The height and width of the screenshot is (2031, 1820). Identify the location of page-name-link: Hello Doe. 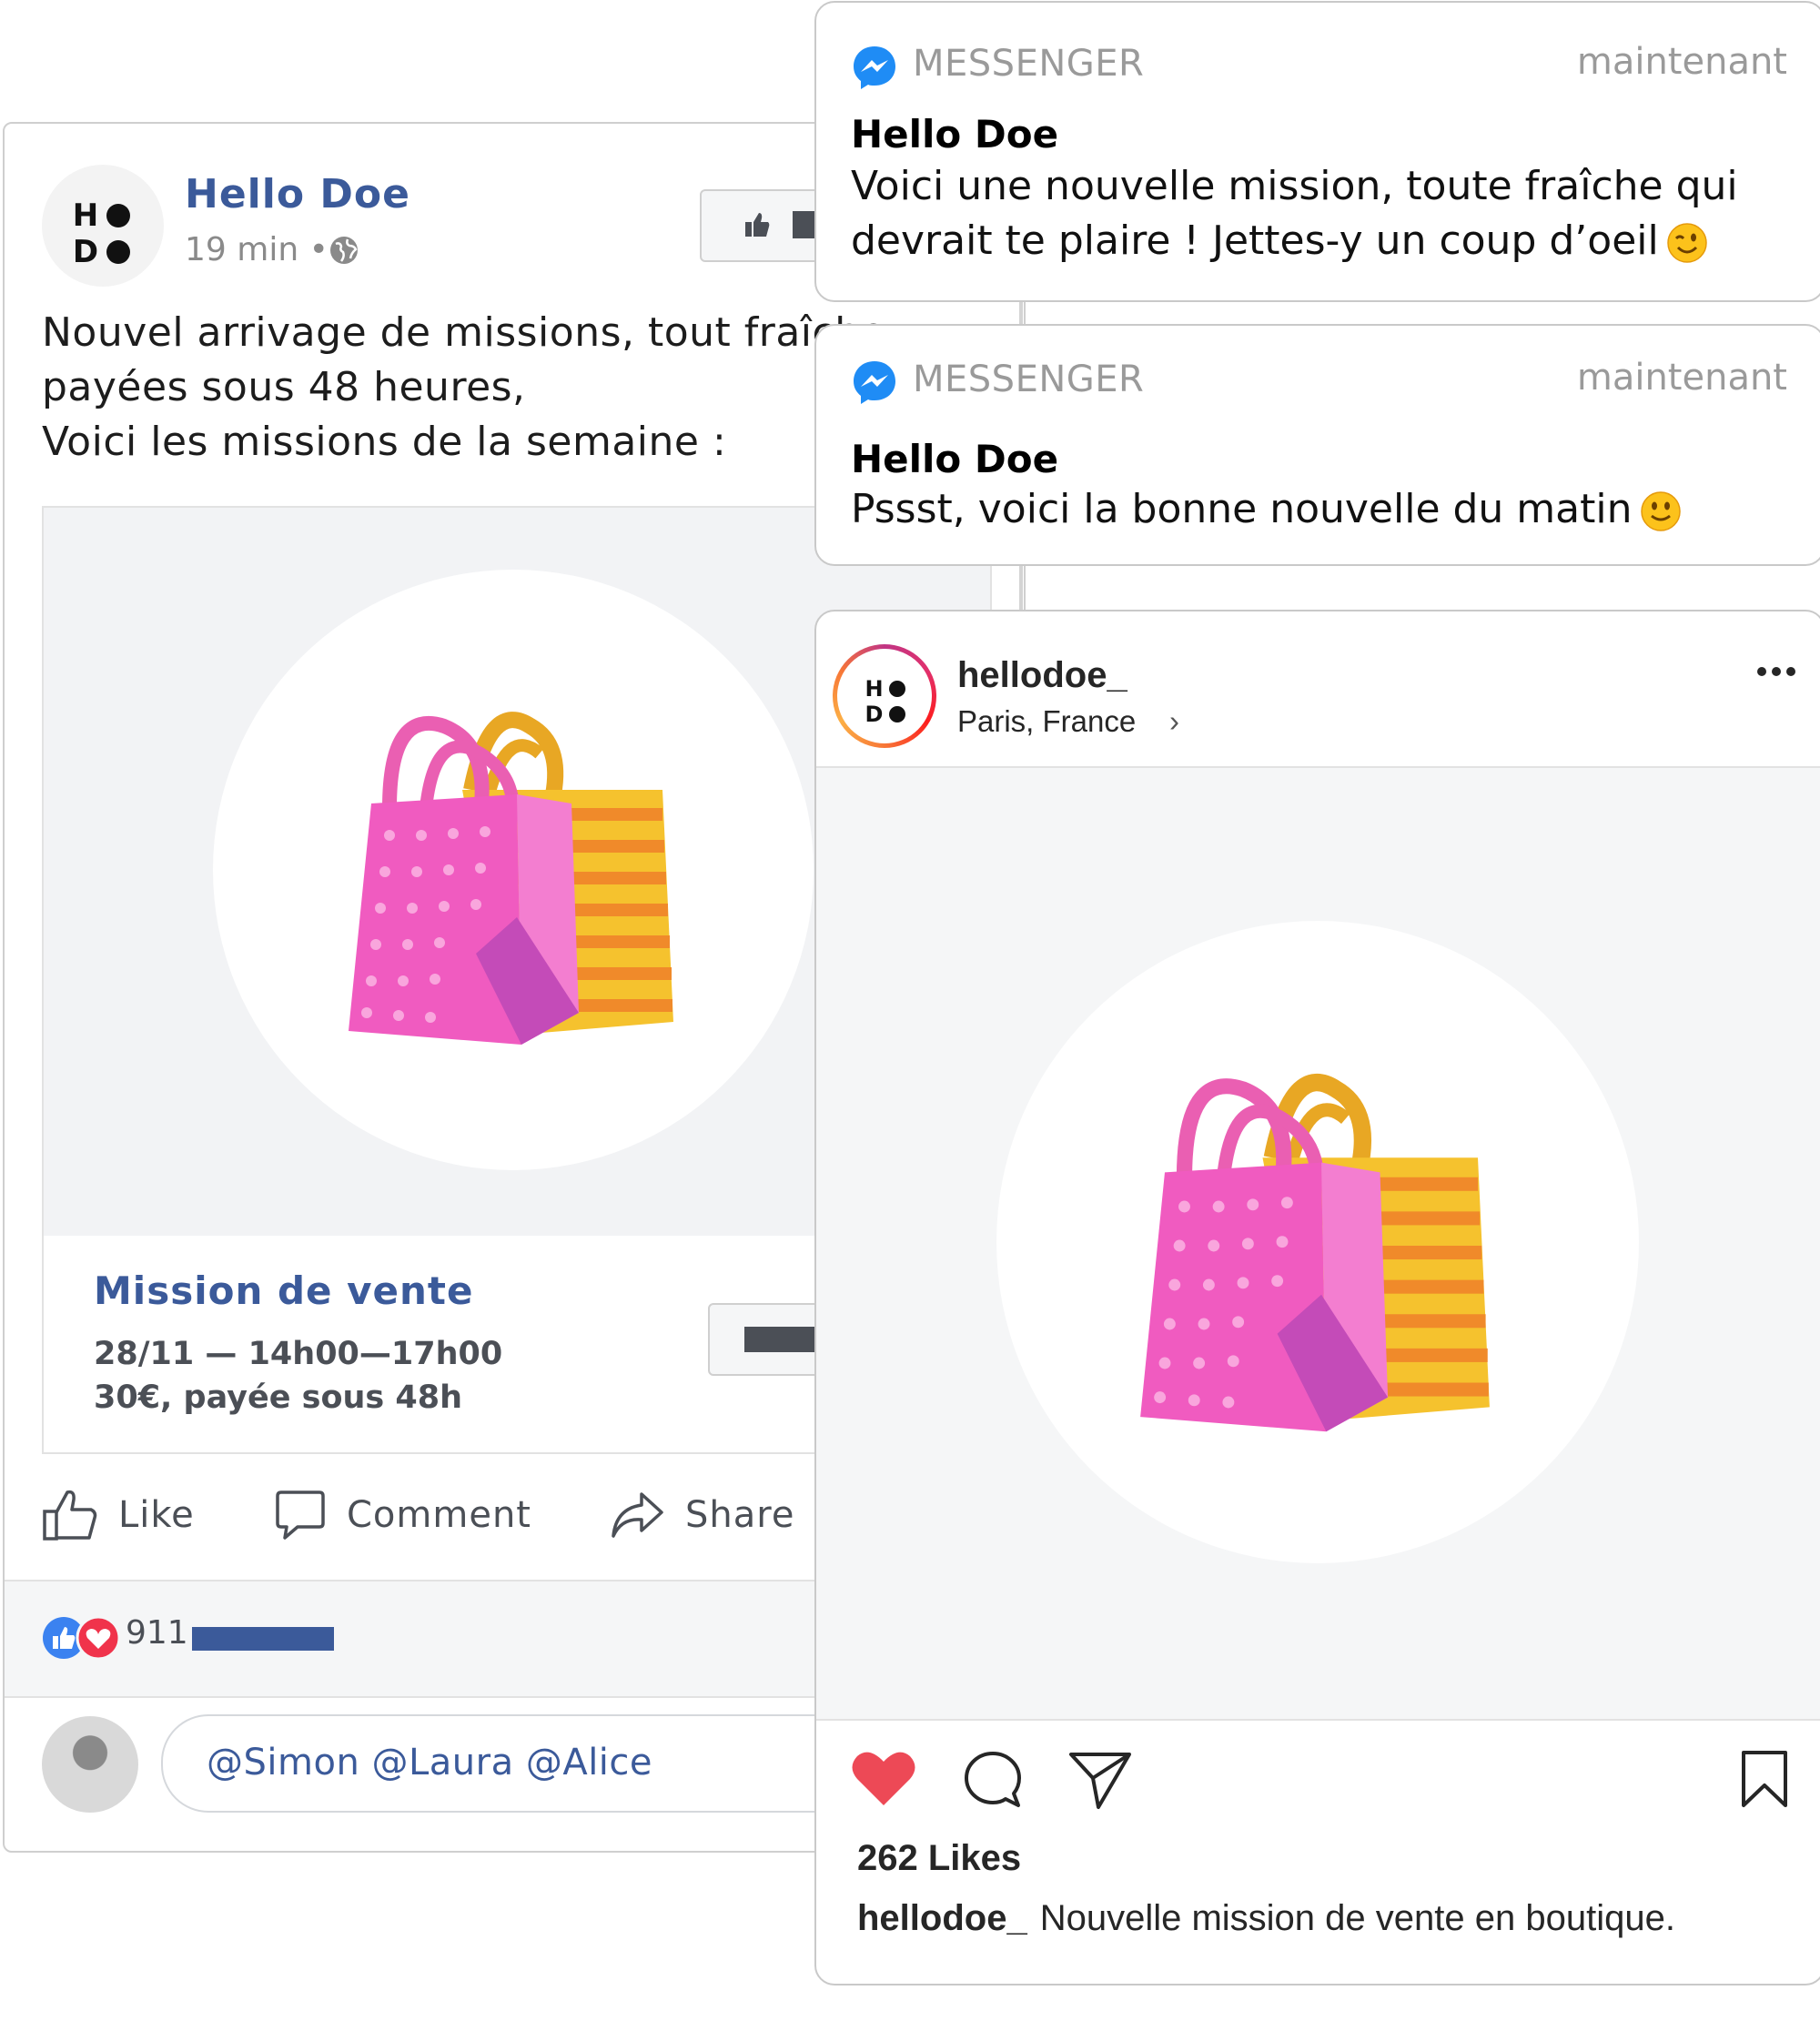
(298, 194).